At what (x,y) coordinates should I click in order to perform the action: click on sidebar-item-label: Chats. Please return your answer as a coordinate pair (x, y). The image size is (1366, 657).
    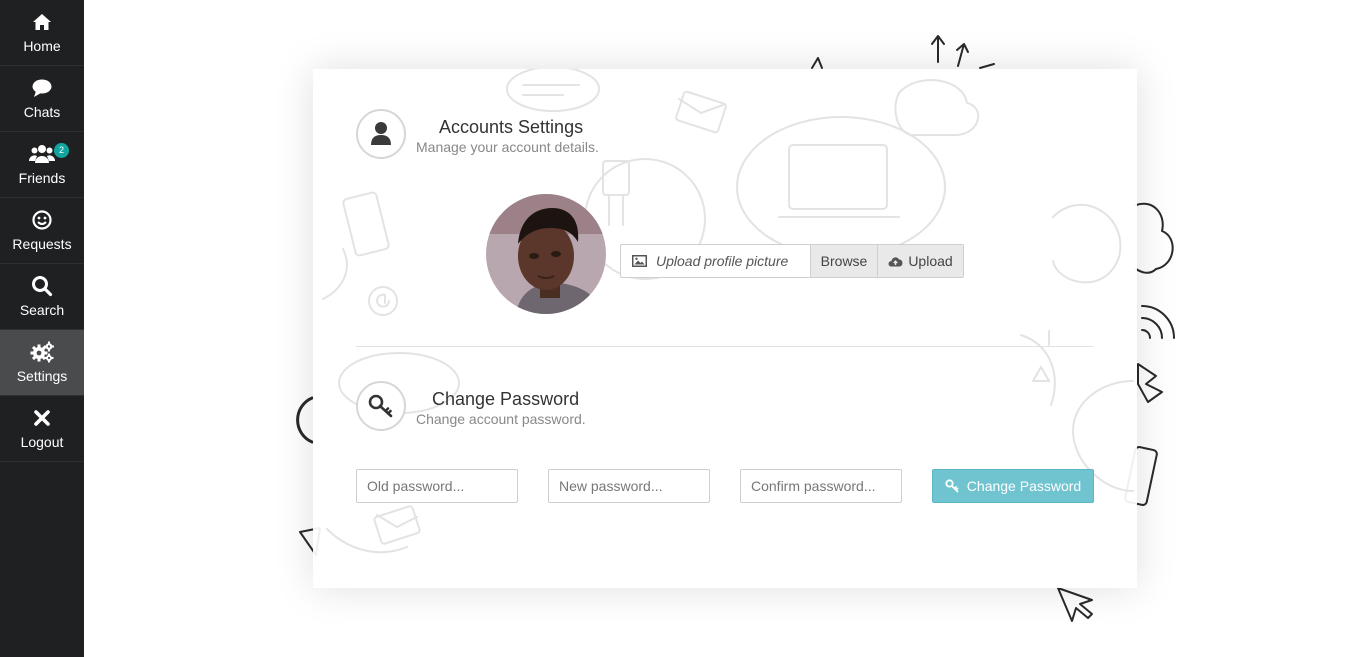
    Looking at the image, I should click on (42, 112).